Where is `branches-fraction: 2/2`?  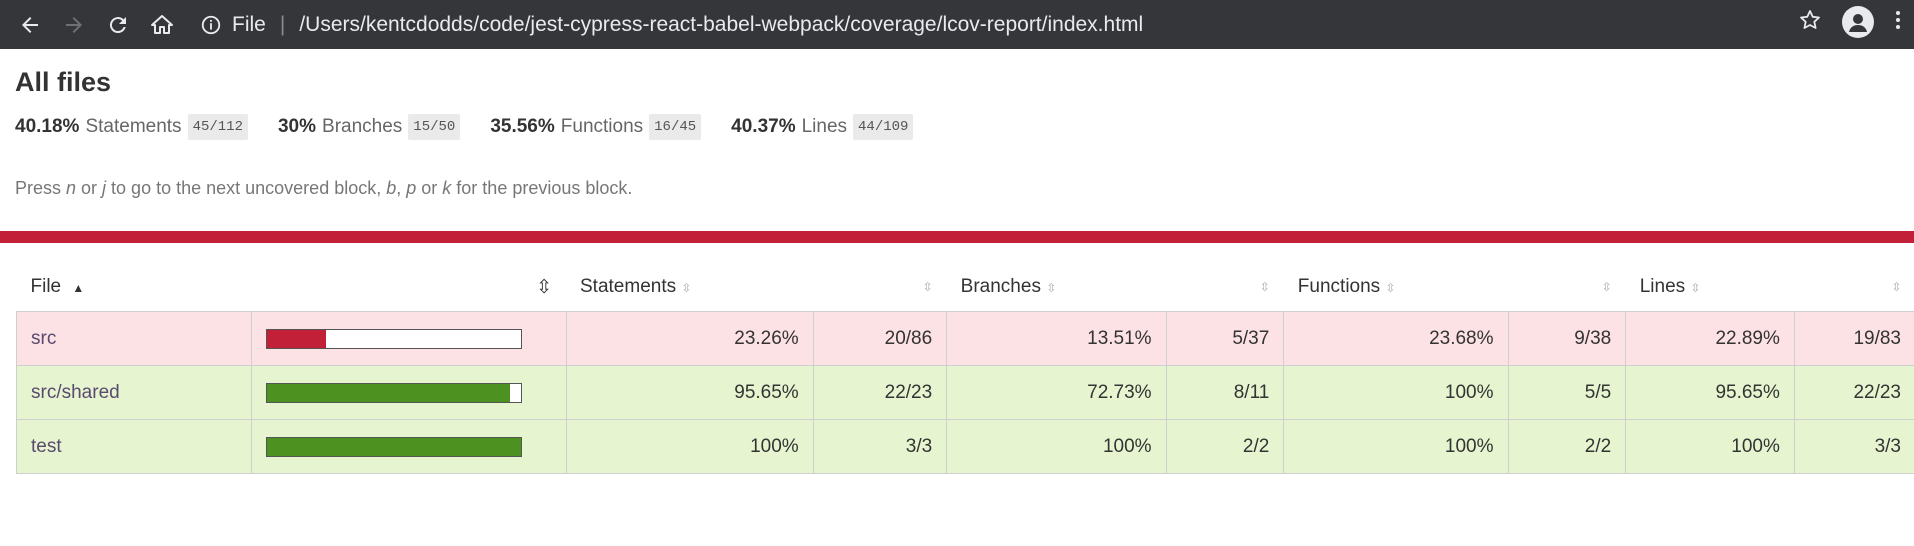
branches-fraction: 2/2 is located at coordinates (1225, 446).